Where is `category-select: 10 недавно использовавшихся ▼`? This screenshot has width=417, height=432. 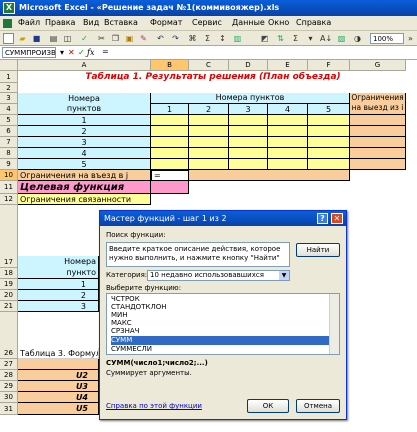 category-select: 10 недавно использовавшихся ▼ is located at coordinates (218, 275).